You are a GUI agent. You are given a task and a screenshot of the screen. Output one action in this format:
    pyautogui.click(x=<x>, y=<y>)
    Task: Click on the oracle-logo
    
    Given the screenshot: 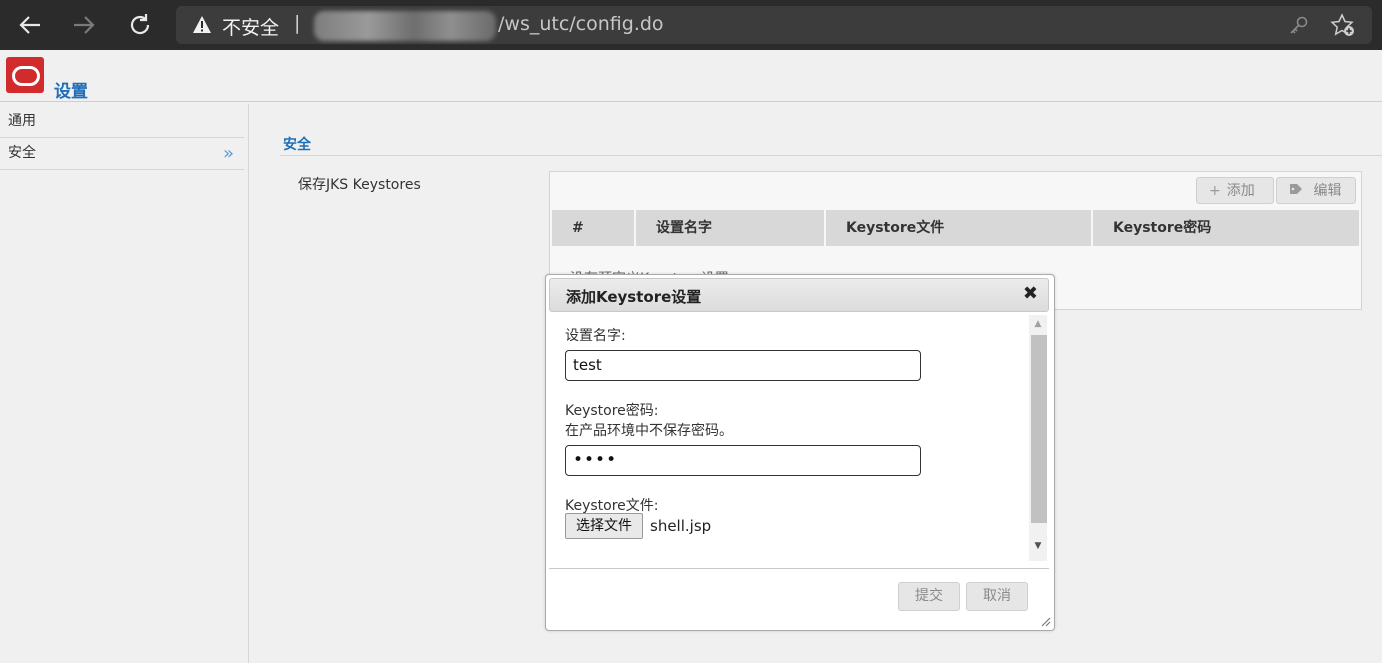 What is the action you would take?
    pyautogui.click(x=25, y=75)
    